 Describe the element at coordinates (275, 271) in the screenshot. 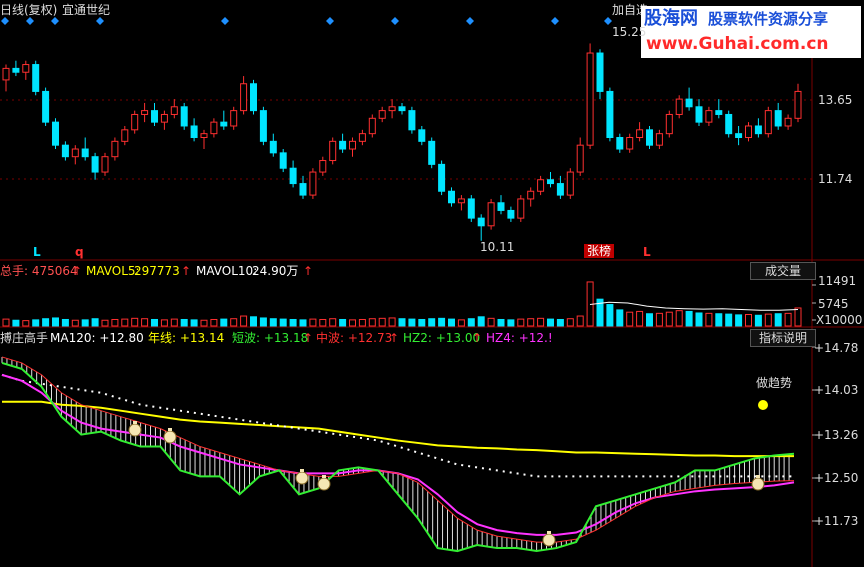

I see `mavol10-value: 24.90万` at that location.